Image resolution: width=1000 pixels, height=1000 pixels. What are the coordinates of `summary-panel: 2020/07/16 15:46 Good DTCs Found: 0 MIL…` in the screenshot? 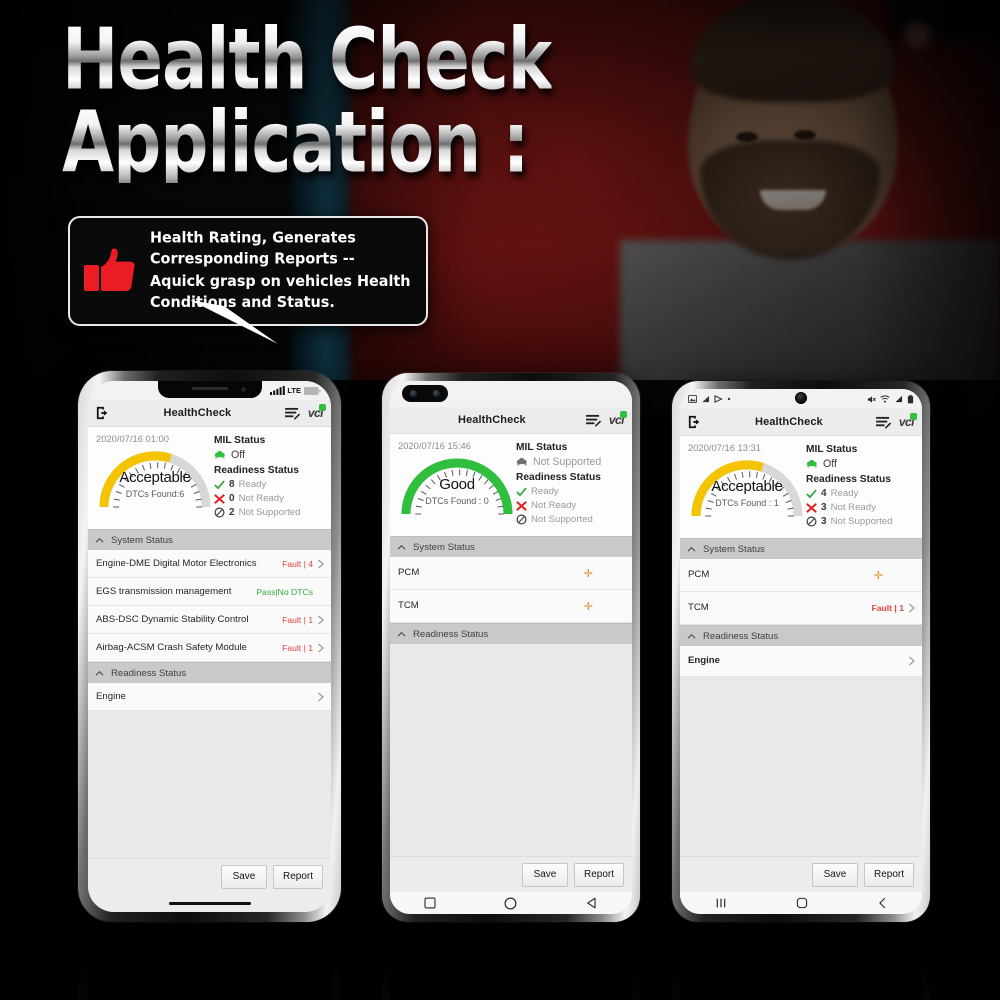 It's located at (511, 485).